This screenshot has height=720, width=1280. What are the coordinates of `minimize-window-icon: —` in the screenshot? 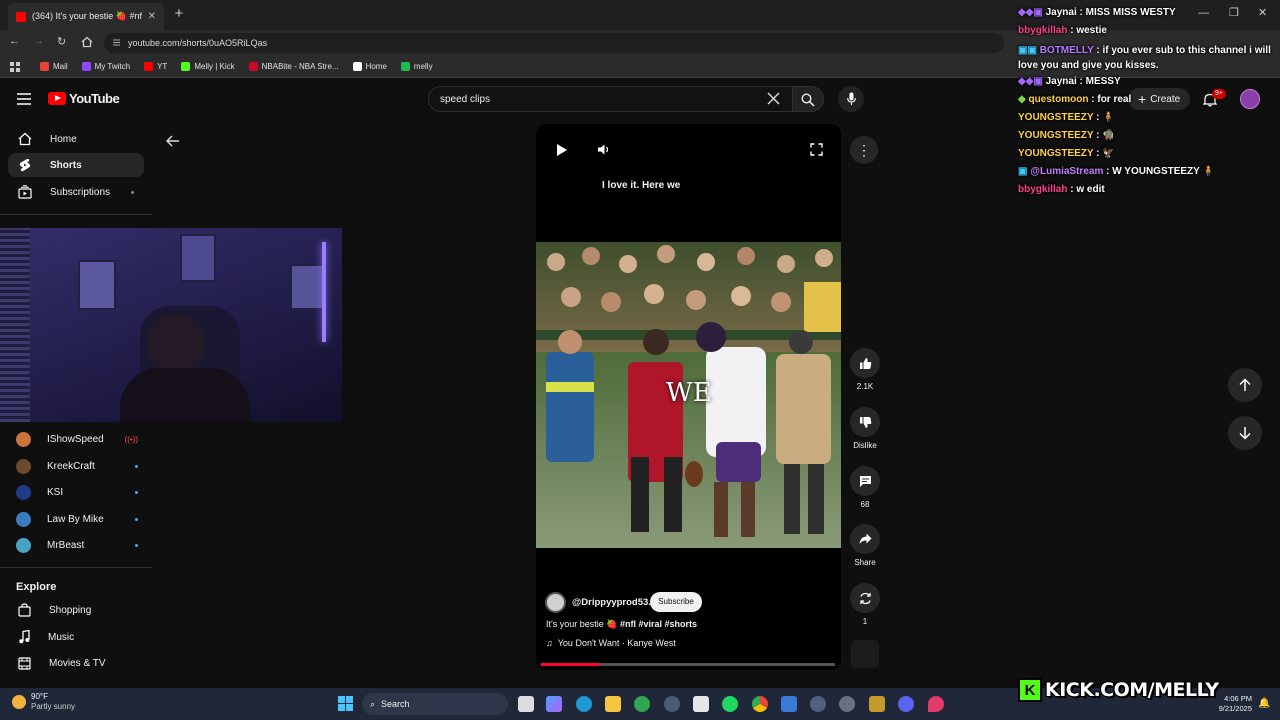 It's located at (1203, 13).